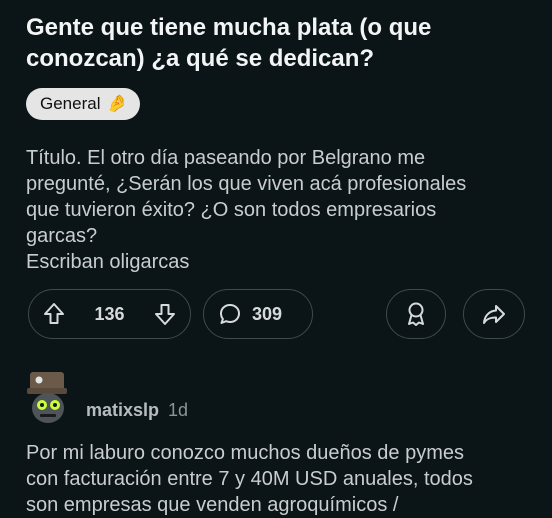 This screenshot has height=518, width=552. Describe the element at coordinates (122, 410) in the screenshot. I see `comment-author: matixslp` at that location.